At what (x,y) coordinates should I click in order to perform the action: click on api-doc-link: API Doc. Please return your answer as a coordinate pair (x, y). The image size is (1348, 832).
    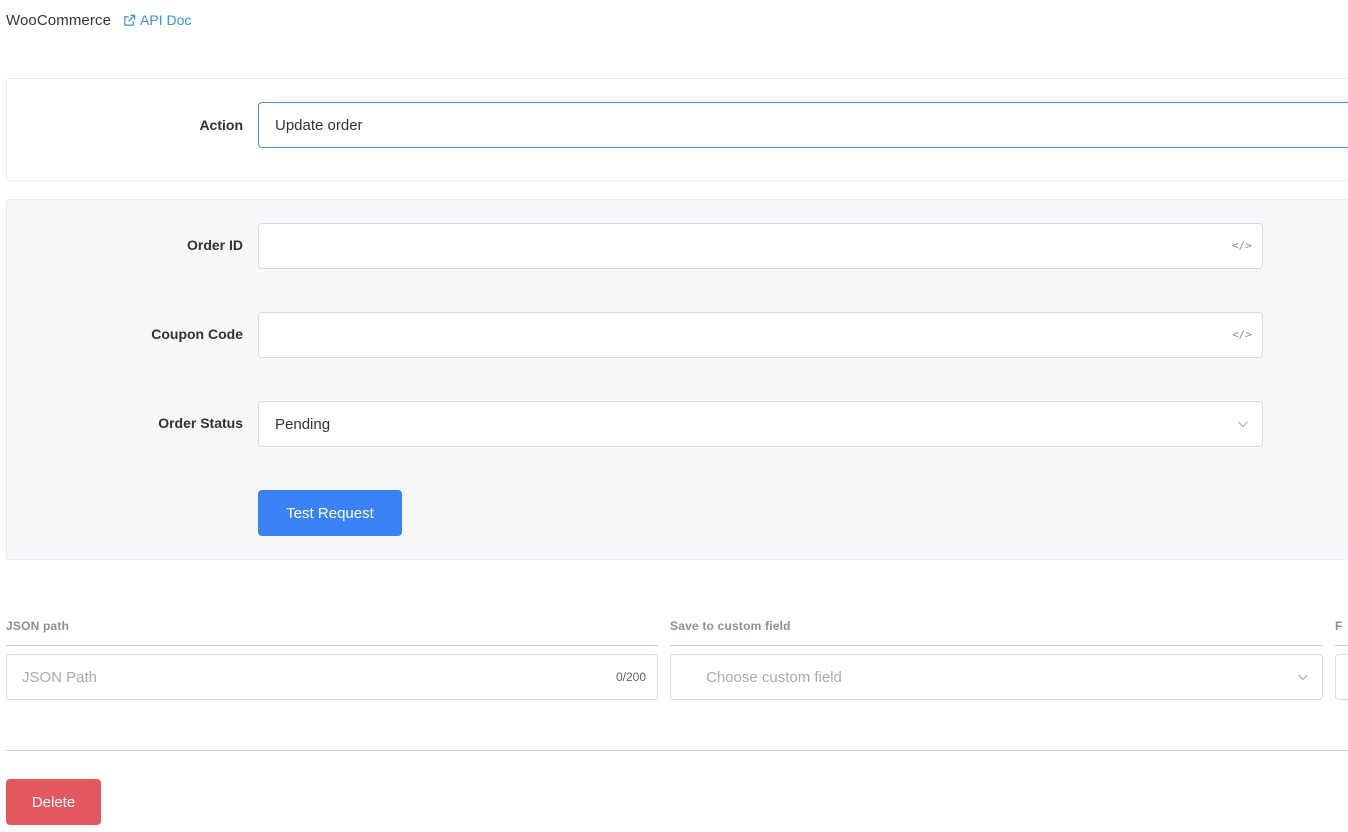
    Looking at the image, I should click on (157, 20).